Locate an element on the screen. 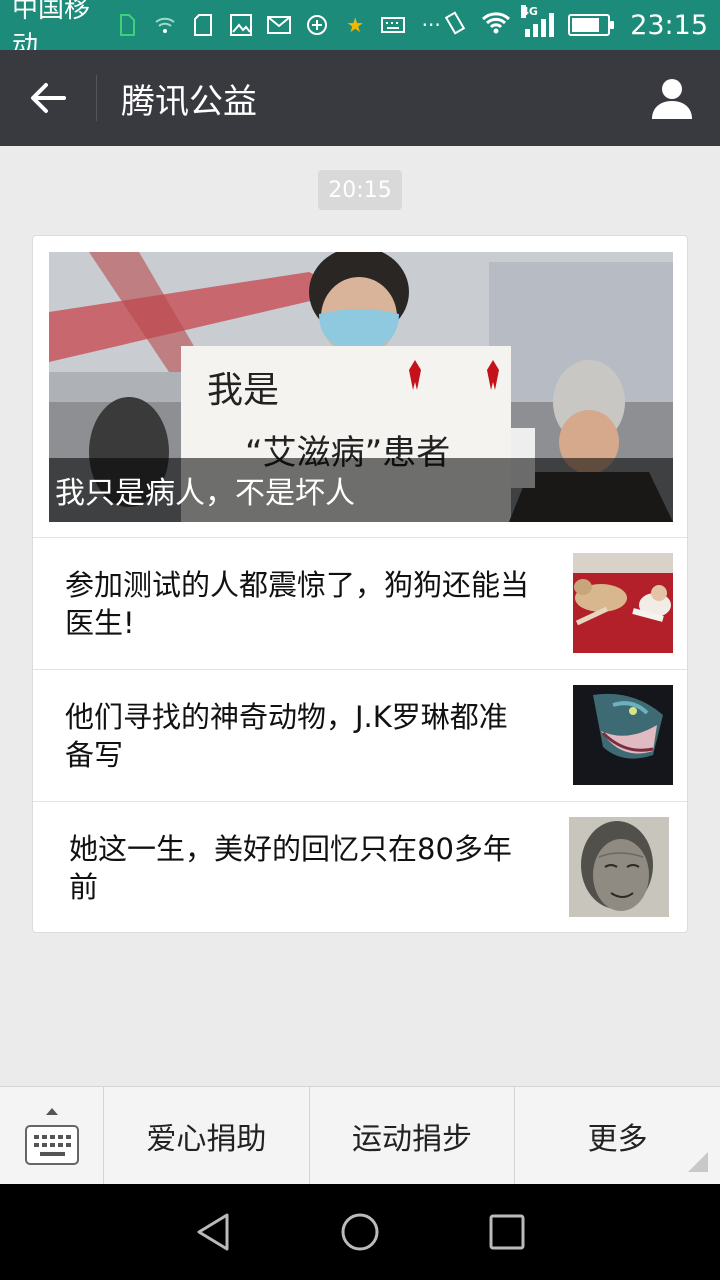  nav-back-button is located at coordinates (213, 1232).